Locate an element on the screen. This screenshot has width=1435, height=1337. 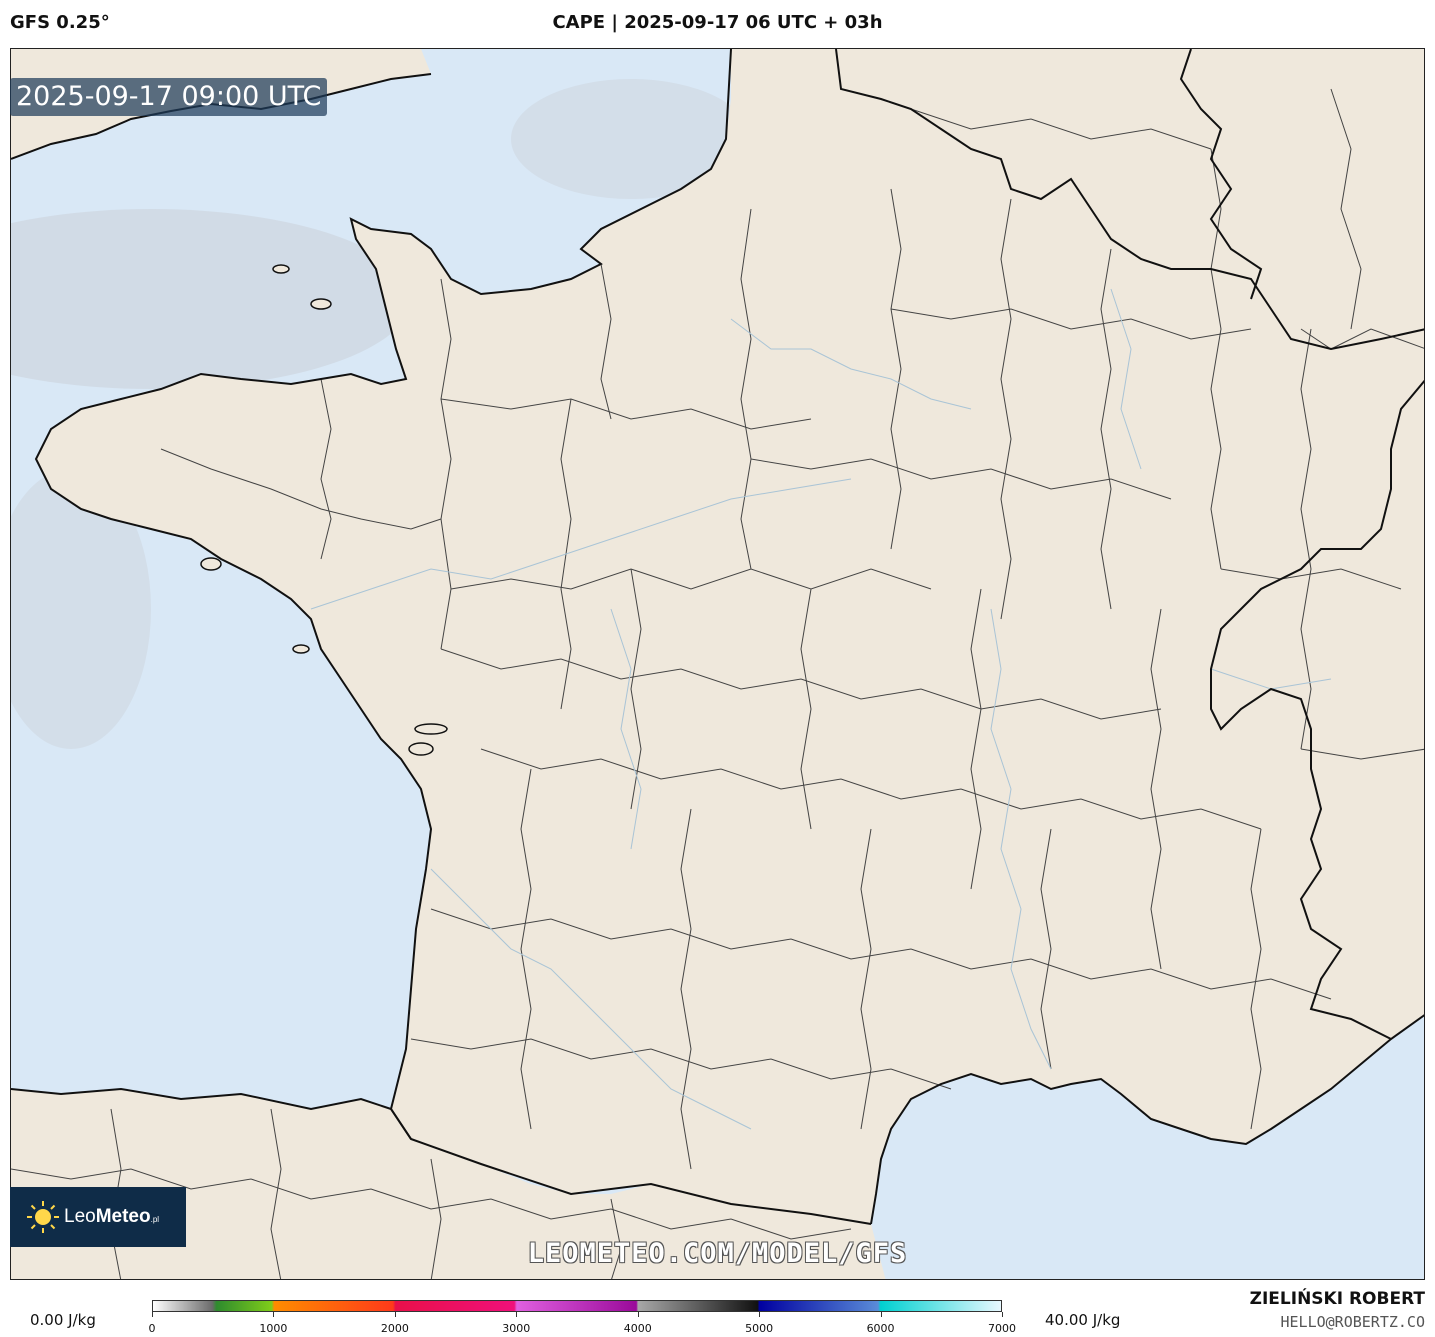
author-email: HELLO@ROBERTZ.CO is located at coordinates (1353, 1322).